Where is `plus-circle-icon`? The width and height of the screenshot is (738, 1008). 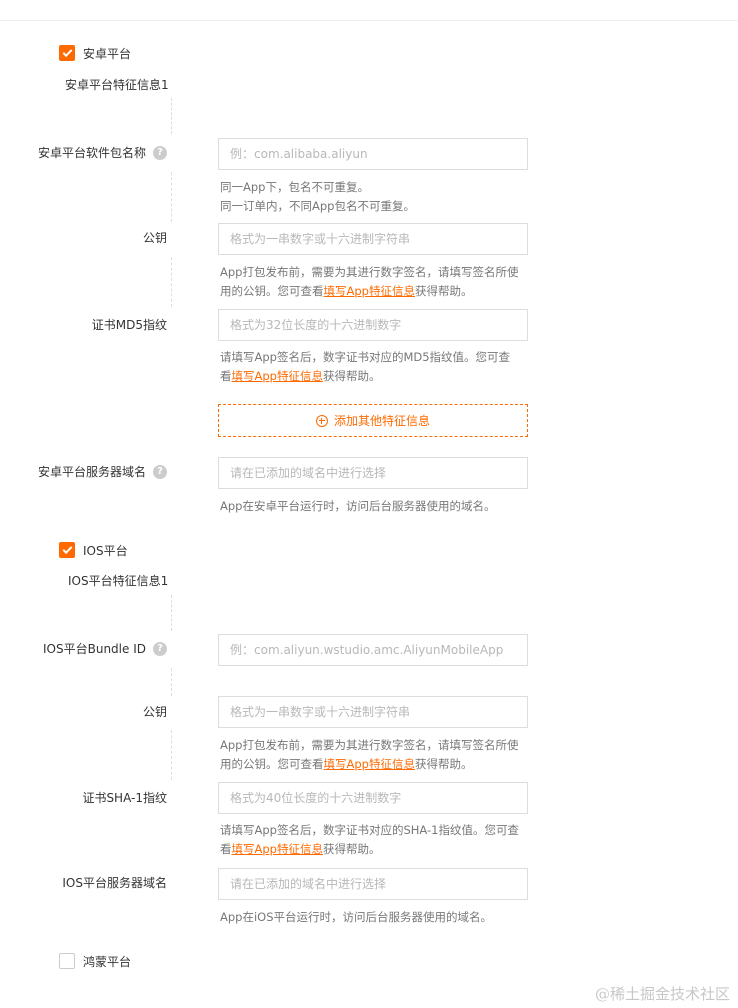 plus-circle-icon is located at coordinates (321, 420).